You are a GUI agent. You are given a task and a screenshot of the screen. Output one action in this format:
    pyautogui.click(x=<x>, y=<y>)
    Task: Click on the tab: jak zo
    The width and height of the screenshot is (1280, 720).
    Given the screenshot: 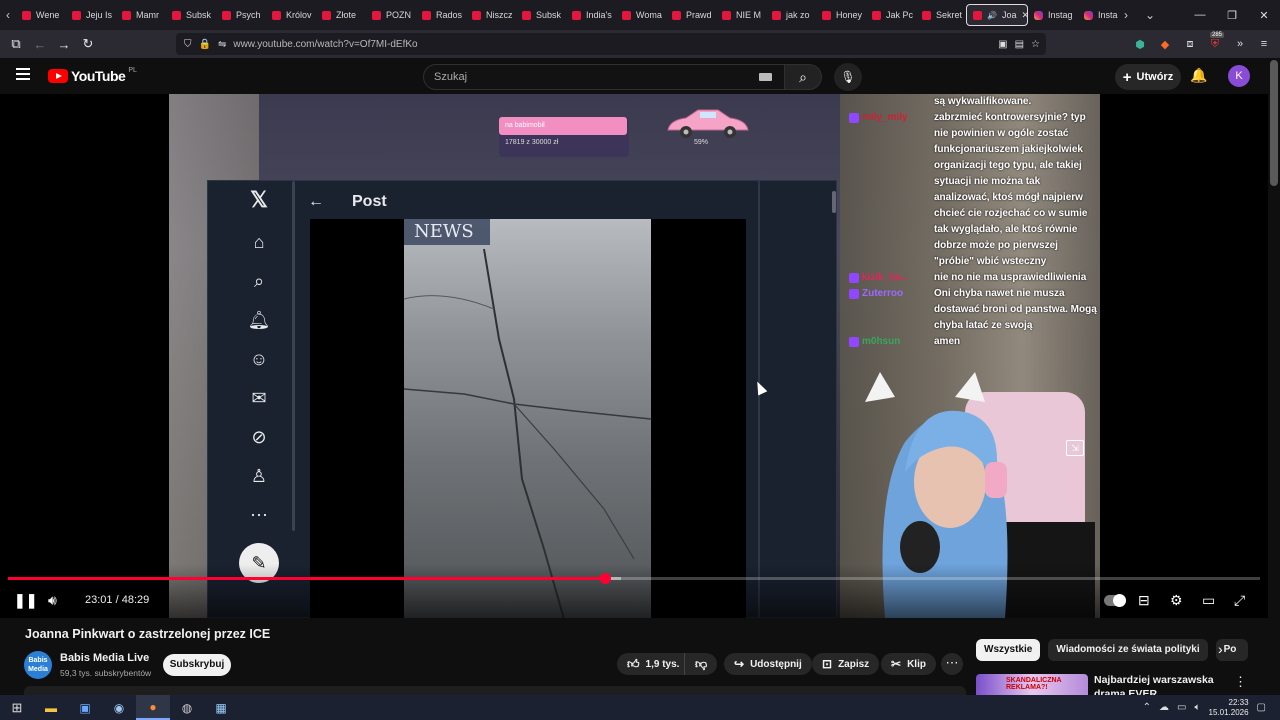 What is the action you would take?
    pyautogui.click(x=791, y=15)
    